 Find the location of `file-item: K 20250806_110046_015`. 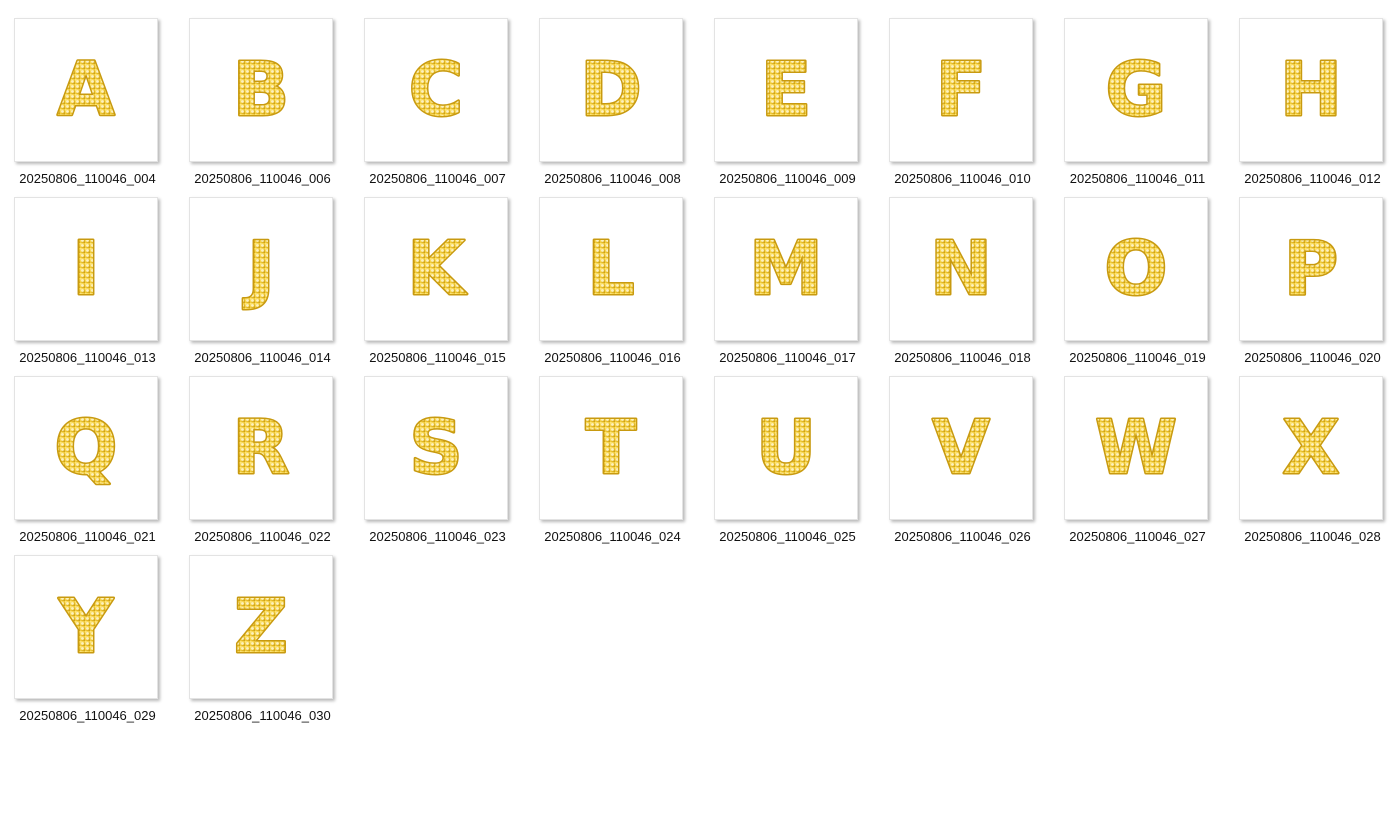

file-item: K 20250806_110046_015 is located at coordinates (437, 272).